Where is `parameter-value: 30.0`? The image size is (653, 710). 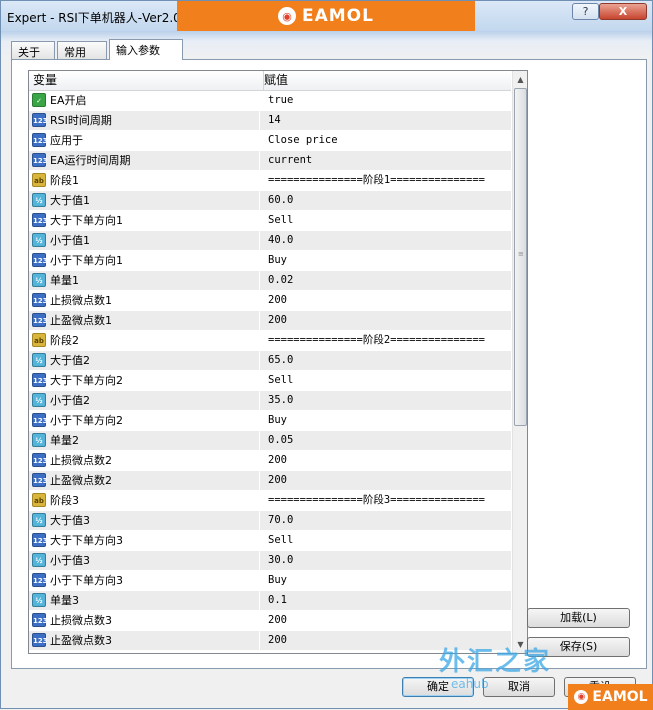
parameter-value: 30.0 is located at coordinates (385, 560).